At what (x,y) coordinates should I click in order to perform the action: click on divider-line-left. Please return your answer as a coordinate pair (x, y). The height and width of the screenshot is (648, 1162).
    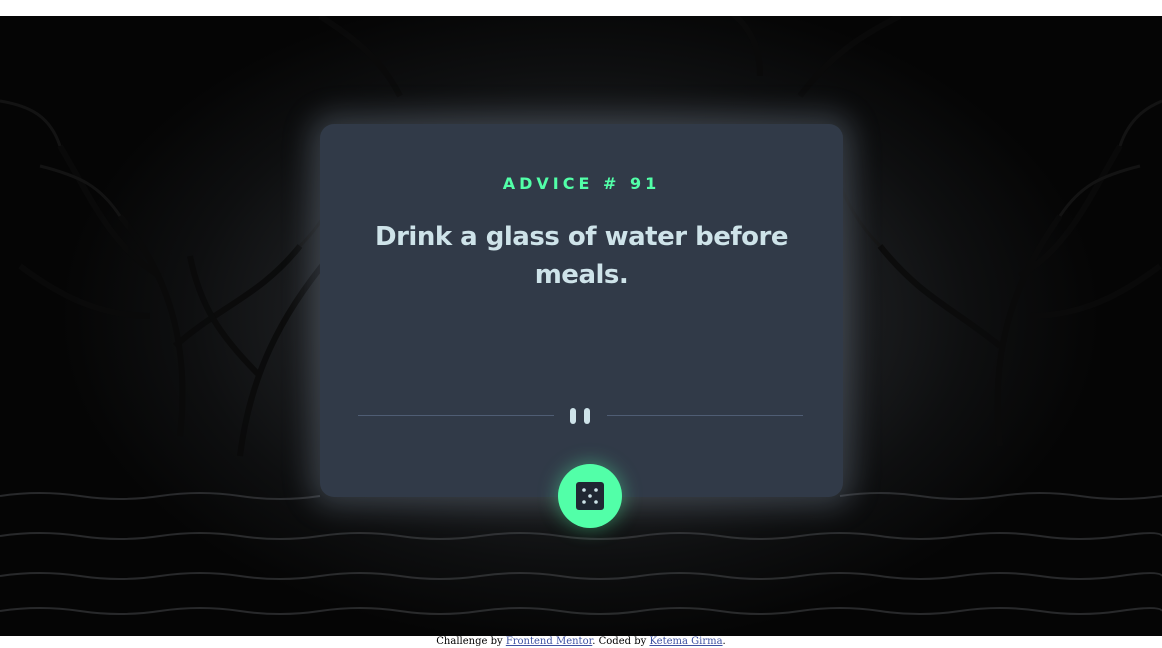
    Looking at the image, I should click on (456, 415).